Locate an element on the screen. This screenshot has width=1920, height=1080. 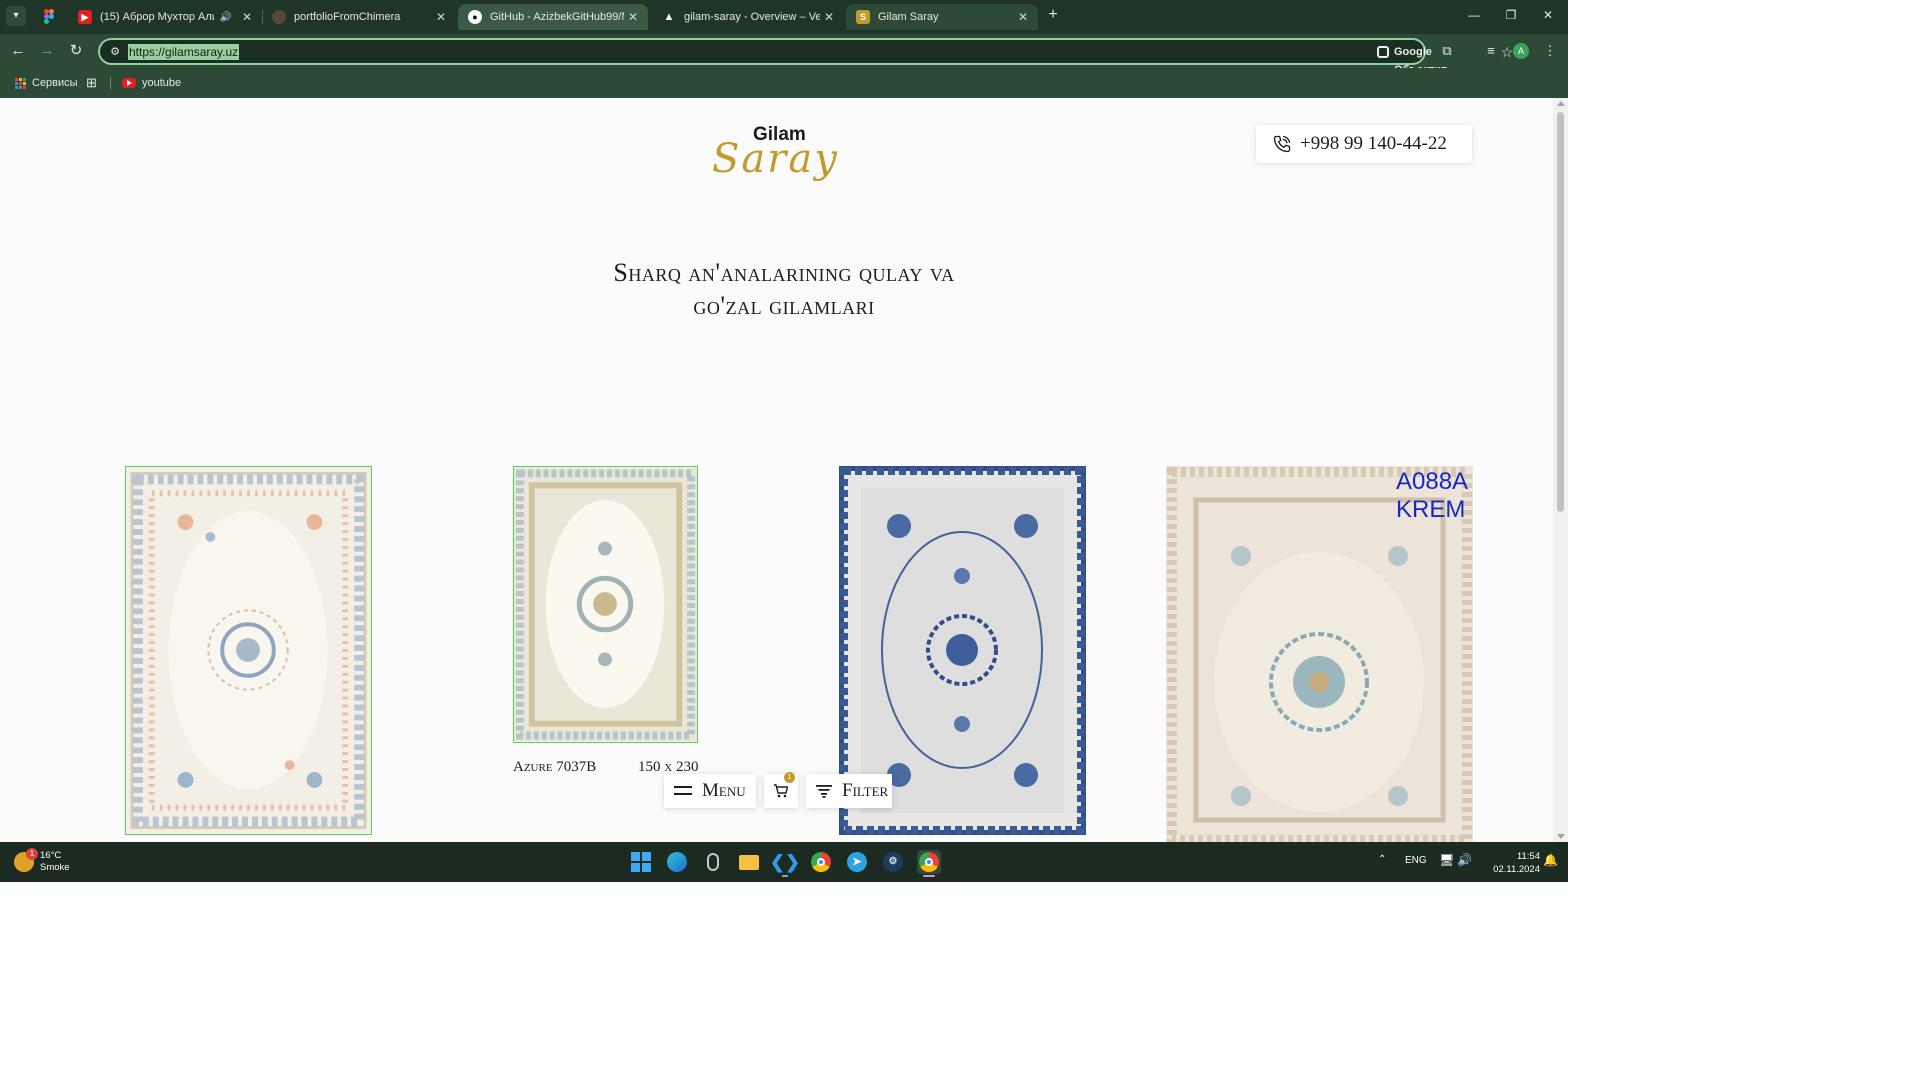
product-card-1-image is located at coordinates (248, 650).